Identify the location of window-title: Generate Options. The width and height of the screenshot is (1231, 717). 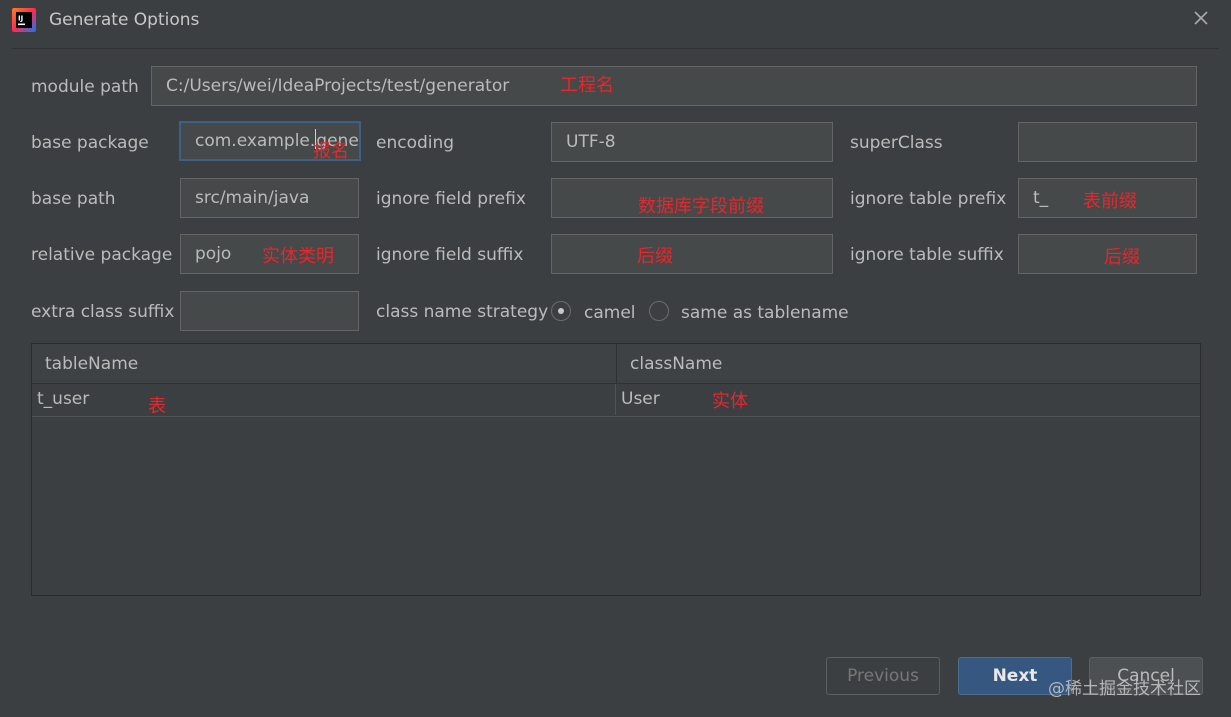
(124, 20).